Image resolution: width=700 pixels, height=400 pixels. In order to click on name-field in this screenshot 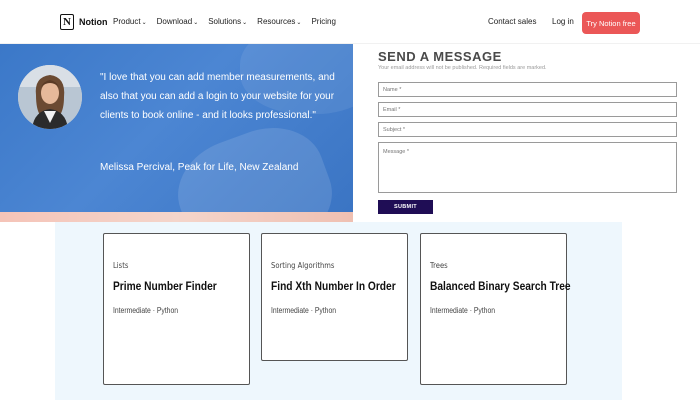, I will do `click(527, 89)`.